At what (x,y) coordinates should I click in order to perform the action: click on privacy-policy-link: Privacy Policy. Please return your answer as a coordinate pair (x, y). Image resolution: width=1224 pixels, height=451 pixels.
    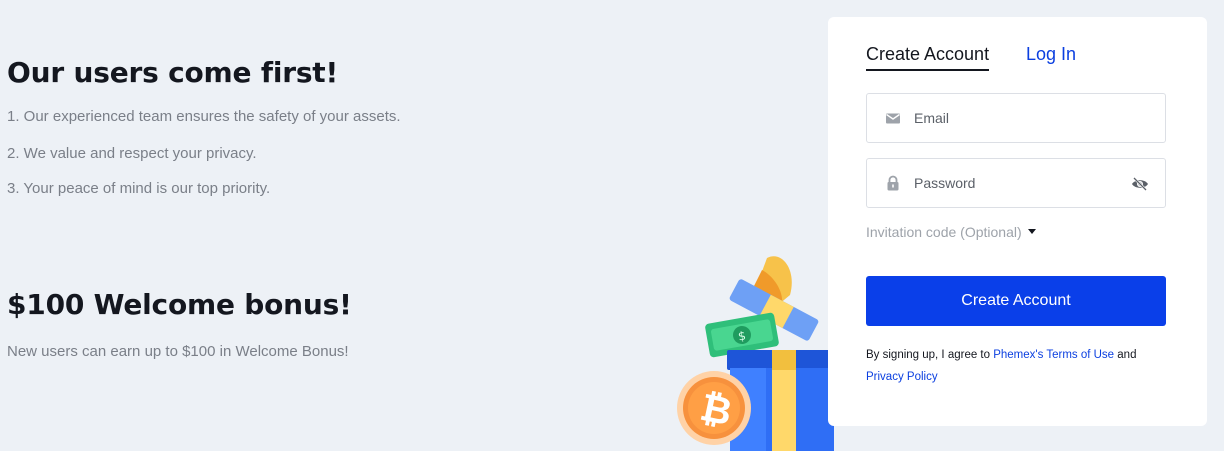
    Looking at the image, I should click on (902, 377).